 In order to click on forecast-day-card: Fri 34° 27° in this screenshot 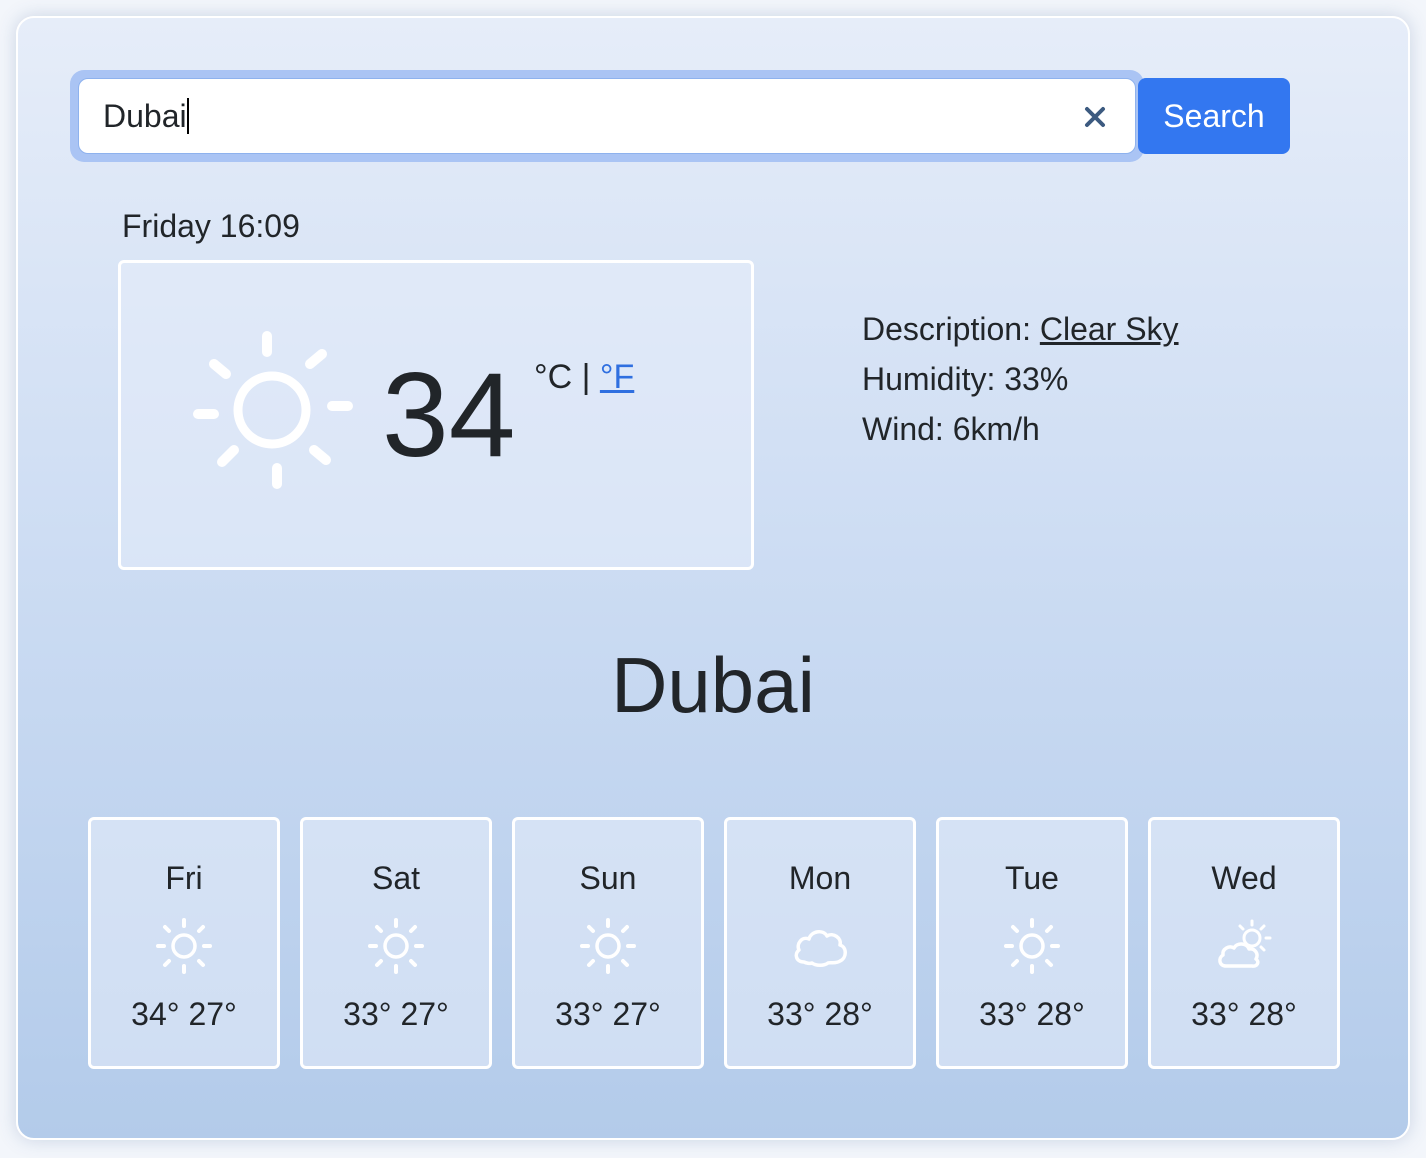, I will do `click(184, 943)`.